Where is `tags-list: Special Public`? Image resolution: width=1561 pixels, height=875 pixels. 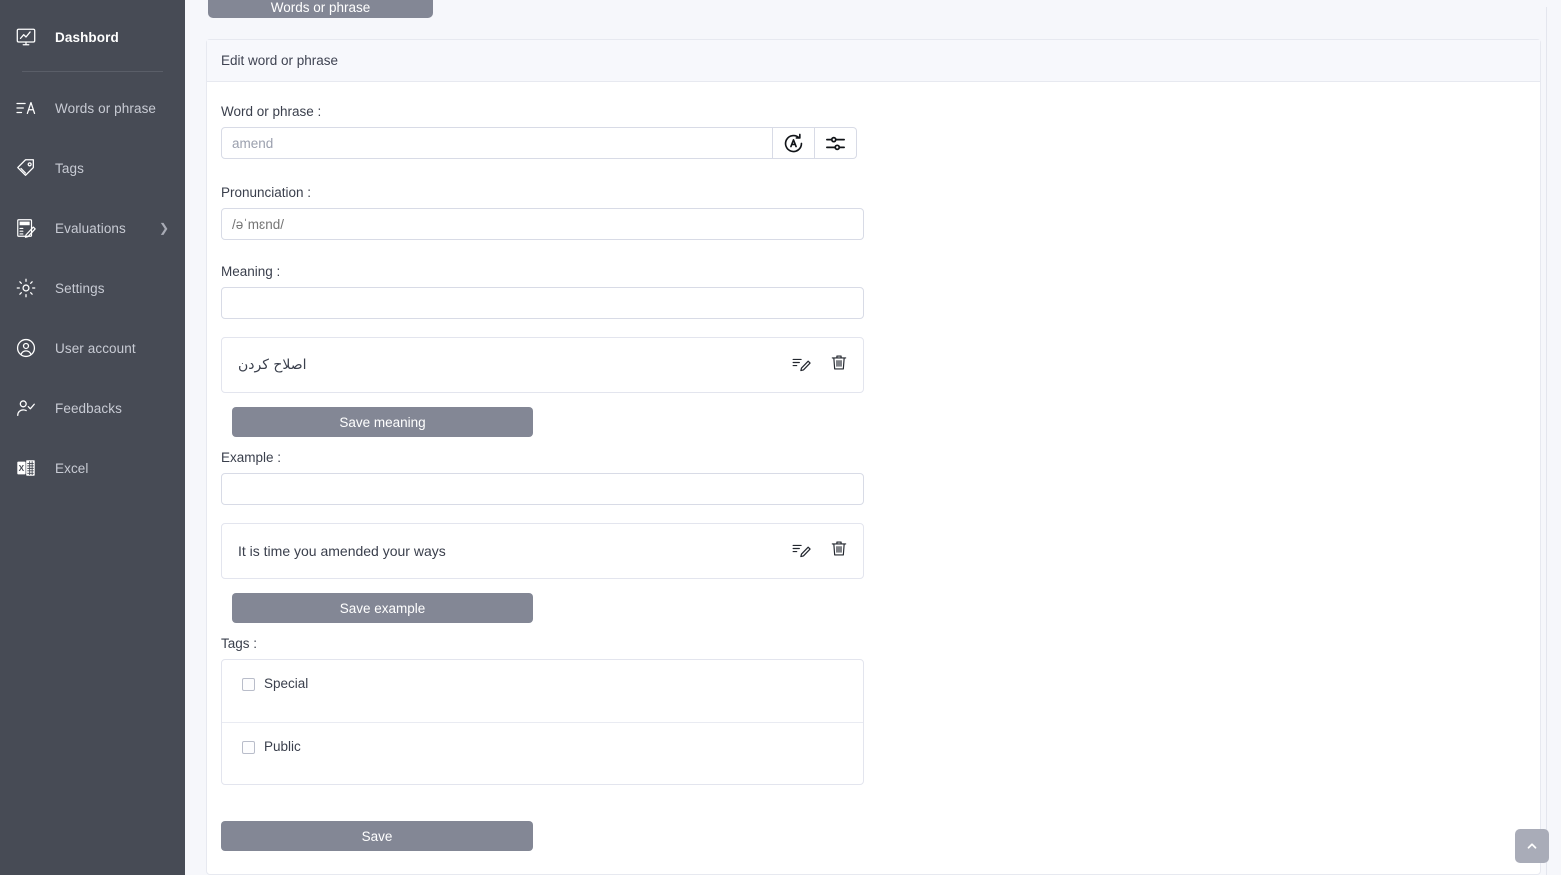 tags-list: Special Public is located at coordinates (542, 722).